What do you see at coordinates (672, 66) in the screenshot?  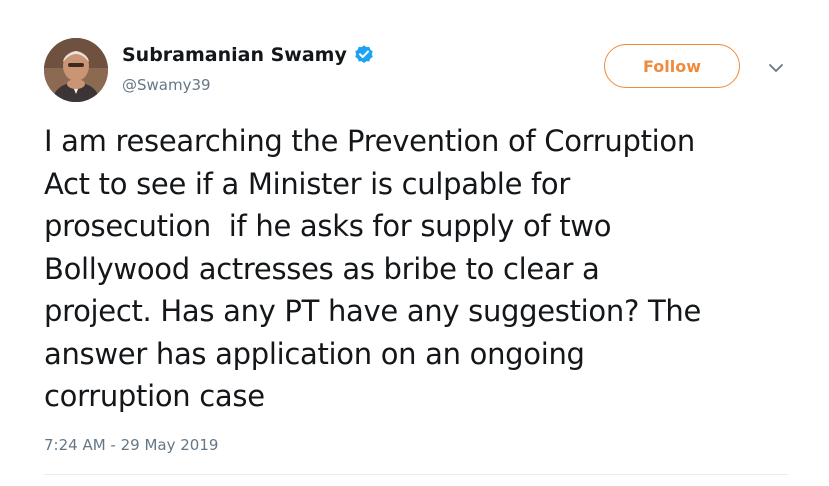 I see `follow-button: Follow` at bounding box center [672, 66].